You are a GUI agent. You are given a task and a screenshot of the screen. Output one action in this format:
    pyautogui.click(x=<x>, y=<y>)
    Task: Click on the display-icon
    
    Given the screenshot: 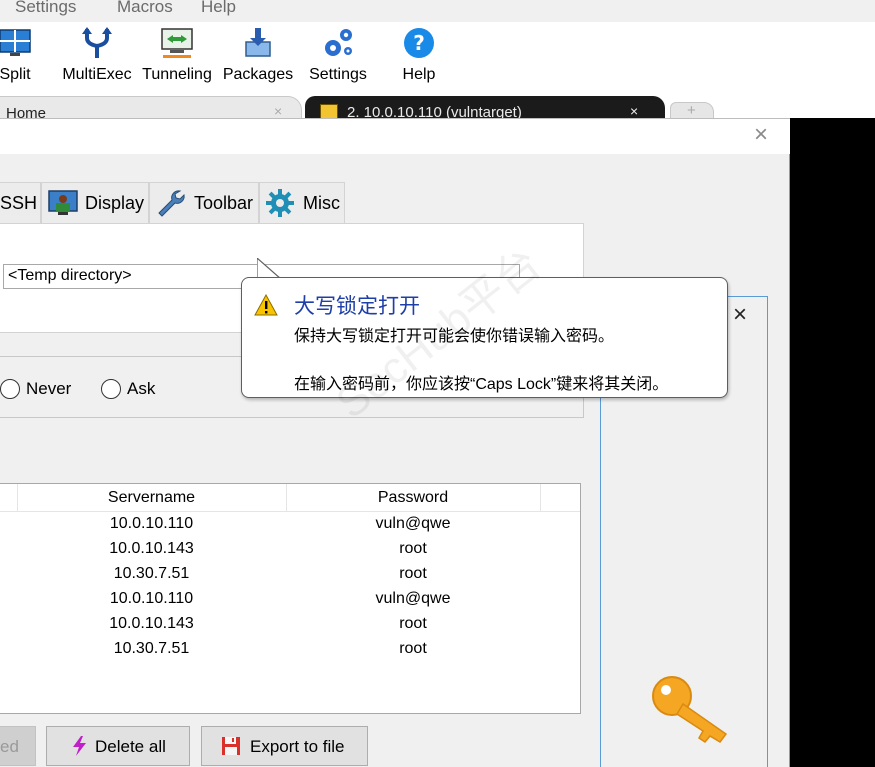 What is the action you would take?
    pyautogui.click(x=63, y=202)
    